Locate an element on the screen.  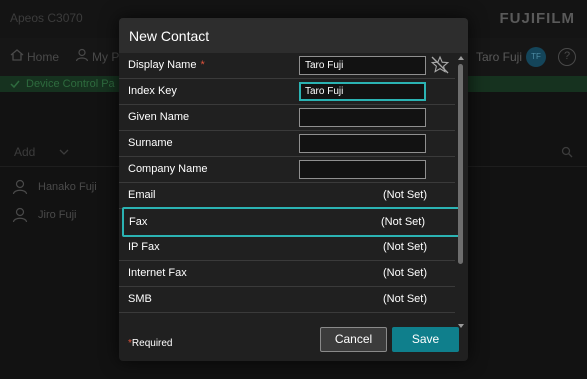
field-label: Surname is located at coordinates (150, 143).